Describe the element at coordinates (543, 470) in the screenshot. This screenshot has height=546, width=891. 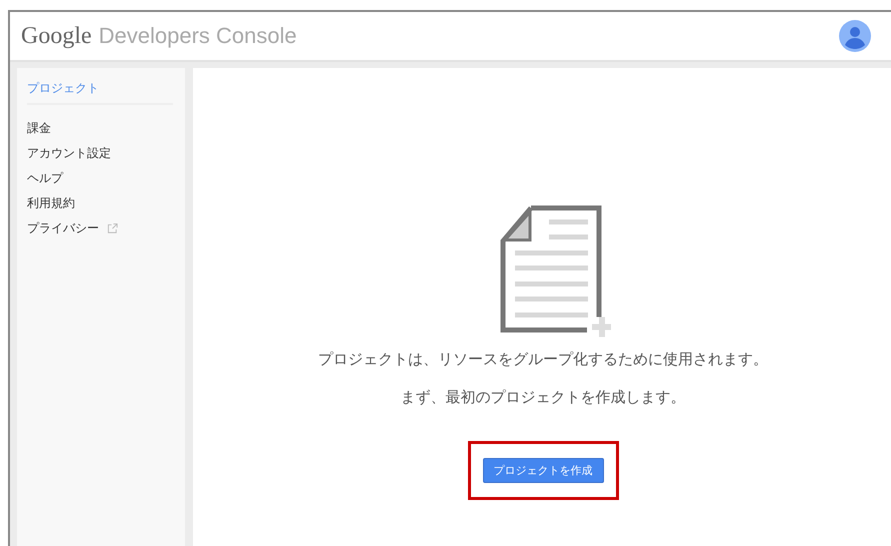
I see `create-project-button: プロジェクトを作成` at that location.